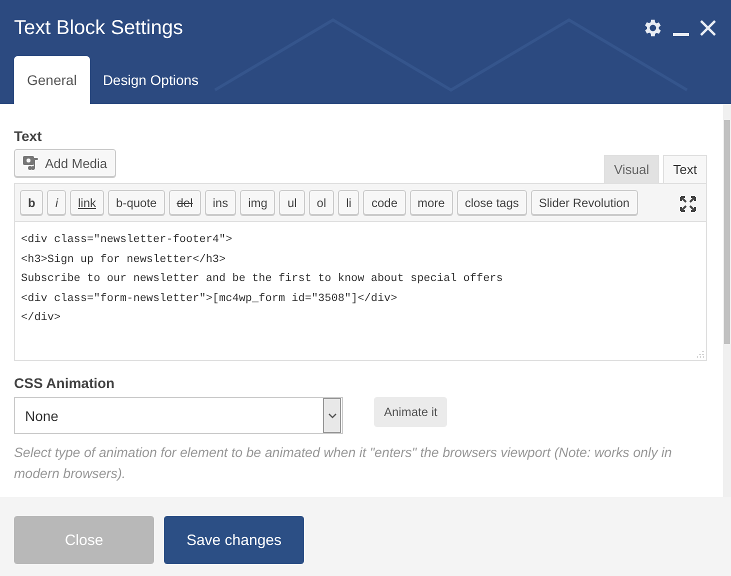 The image size is (731, 576). I want to click on code-line: </div>, so click(41, 318).